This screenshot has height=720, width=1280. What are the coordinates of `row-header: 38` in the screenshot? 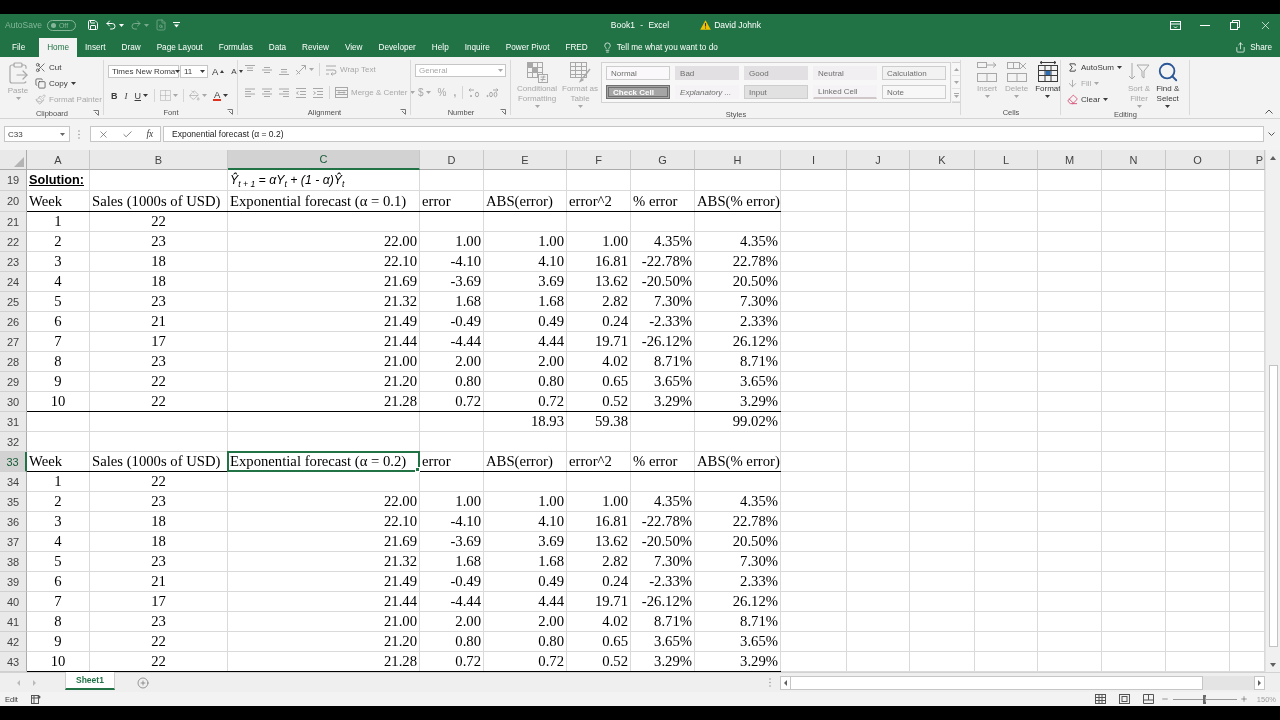 It's located at (13, 562).